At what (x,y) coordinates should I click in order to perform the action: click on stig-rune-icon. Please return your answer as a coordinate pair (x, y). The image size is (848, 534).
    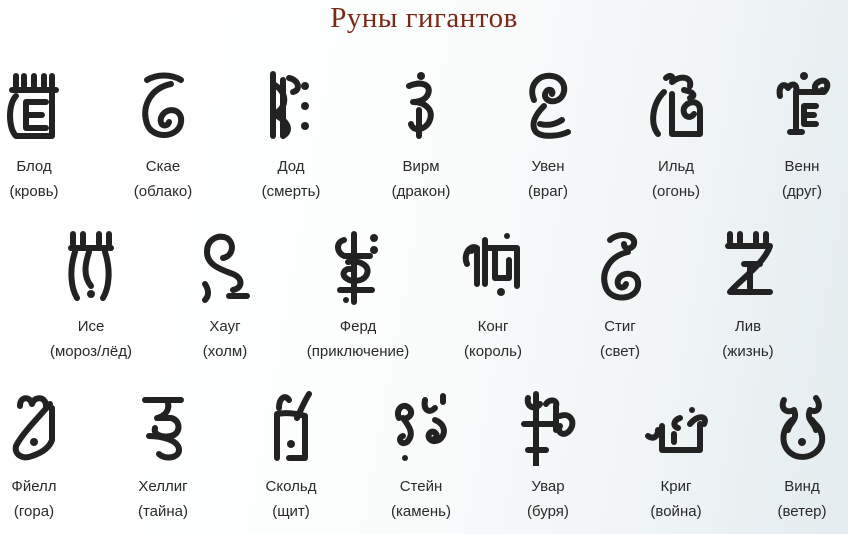
    Looking at the image, I should click on (621, 266).